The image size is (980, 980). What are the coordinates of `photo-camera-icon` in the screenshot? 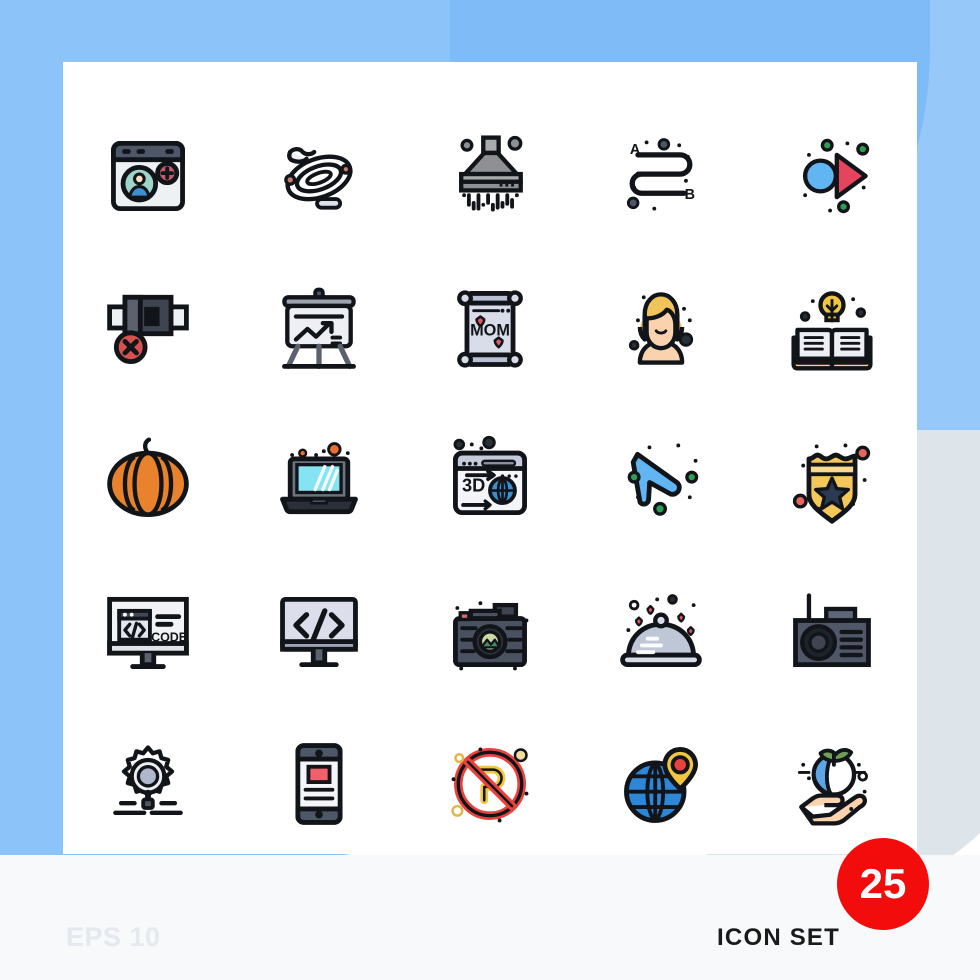 It's located at (490, 632).